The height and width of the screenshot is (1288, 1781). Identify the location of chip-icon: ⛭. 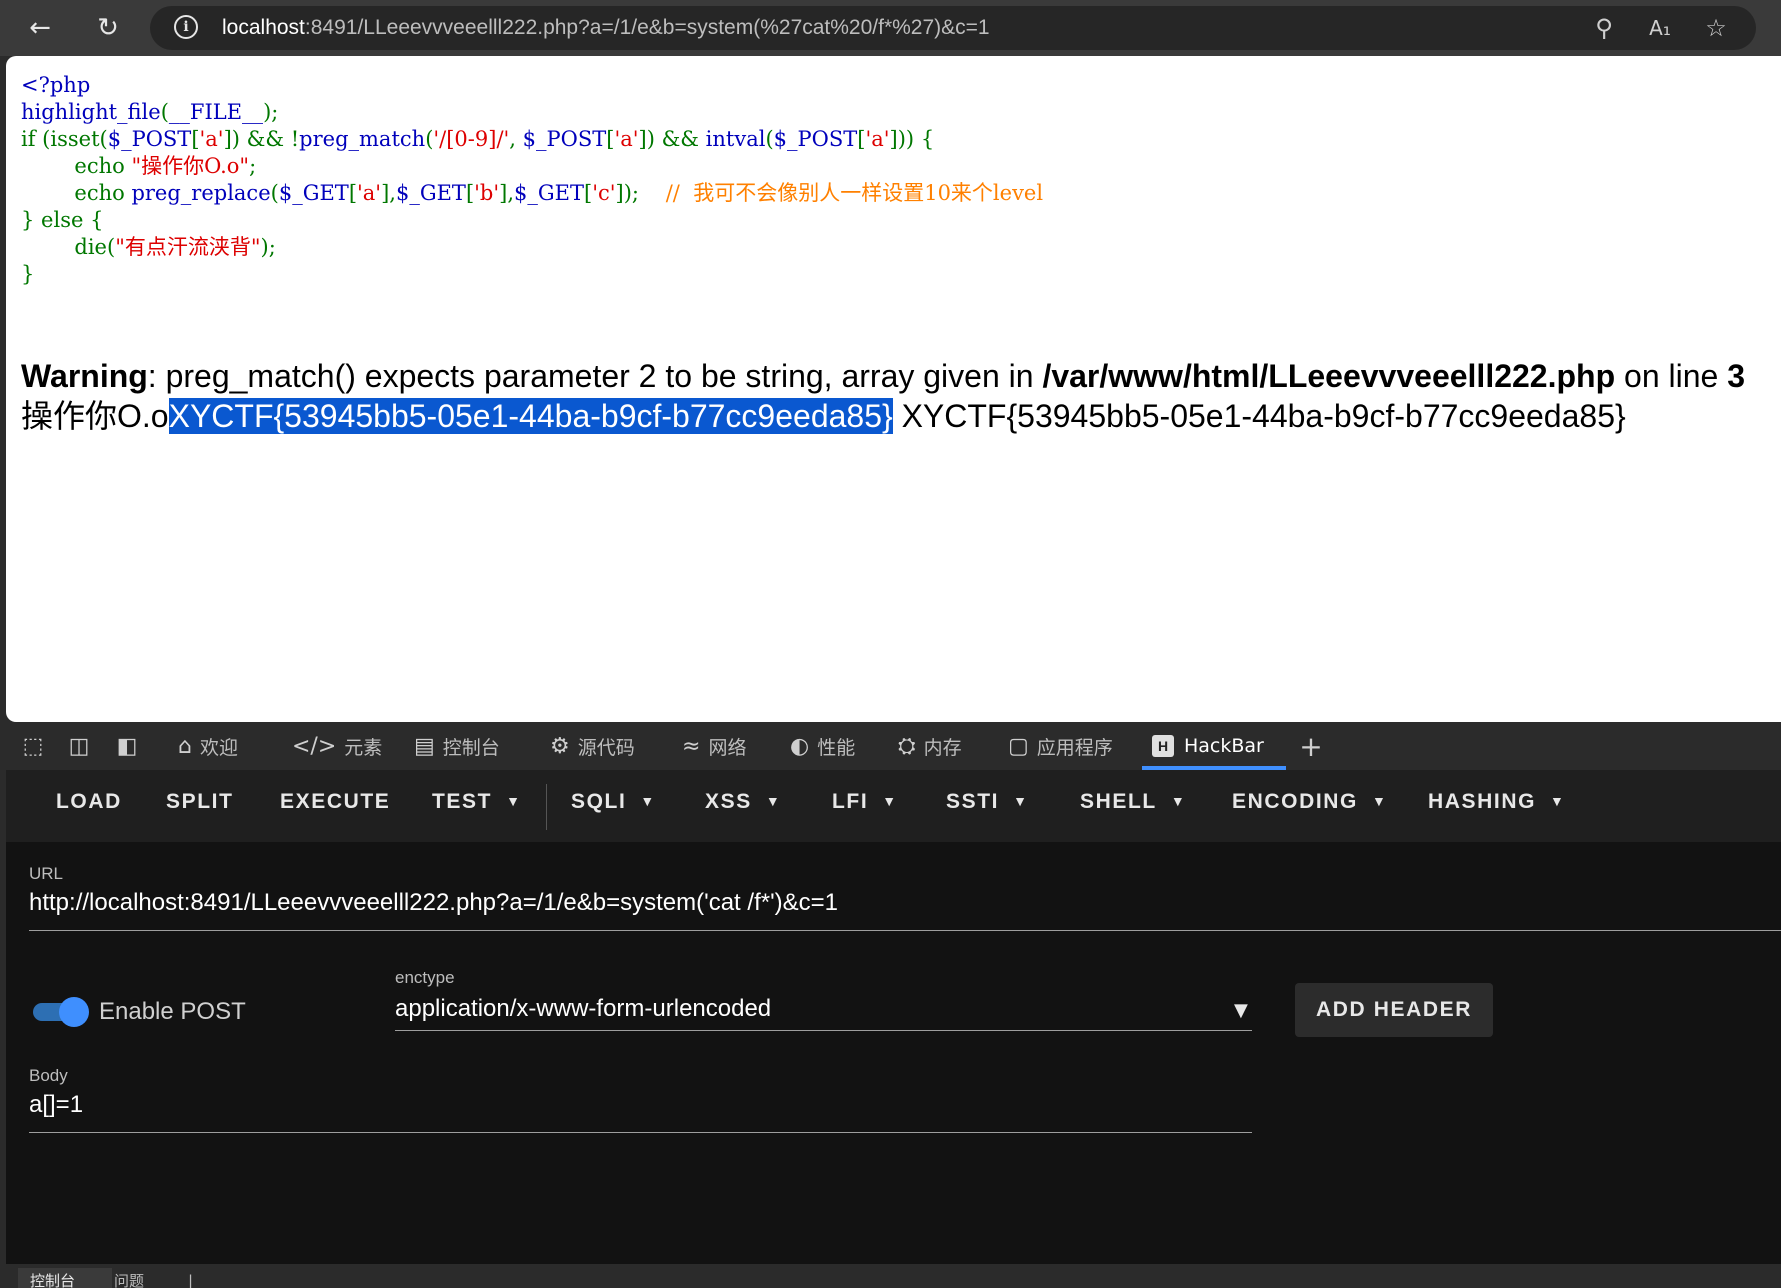
(907, 746).